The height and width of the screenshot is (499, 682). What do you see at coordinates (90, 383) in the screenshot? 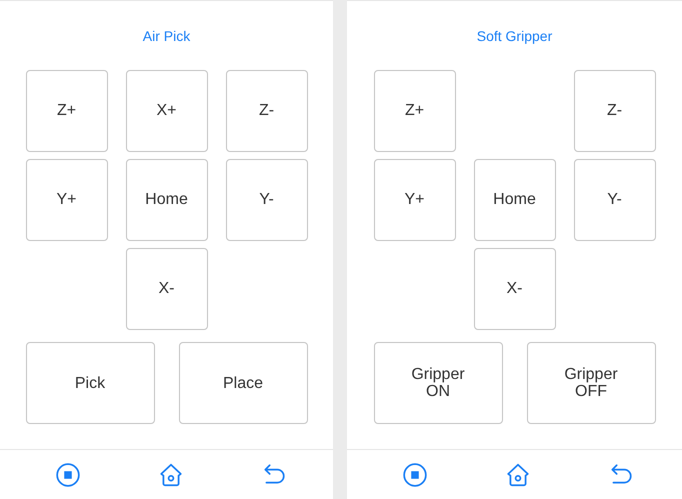
I see `action-button: Pick` at bounding box center [90, 383].